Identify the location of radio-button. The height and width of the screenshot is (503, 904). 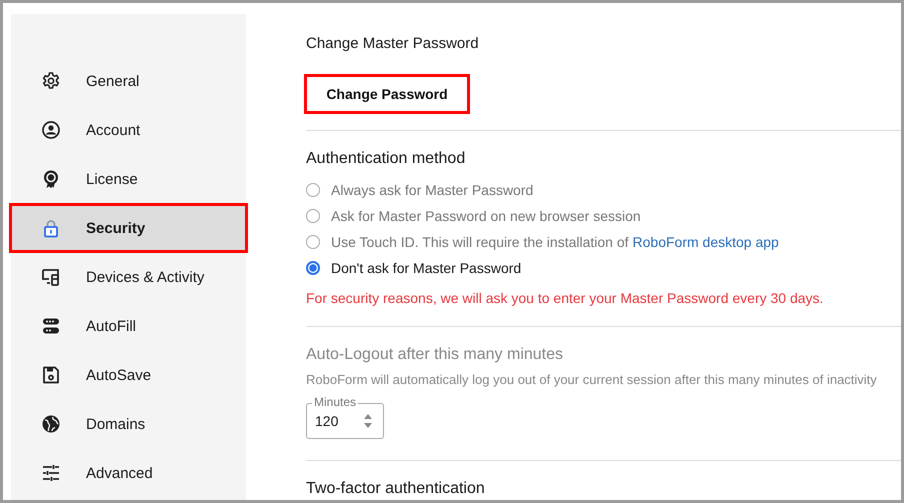
(313, 268).